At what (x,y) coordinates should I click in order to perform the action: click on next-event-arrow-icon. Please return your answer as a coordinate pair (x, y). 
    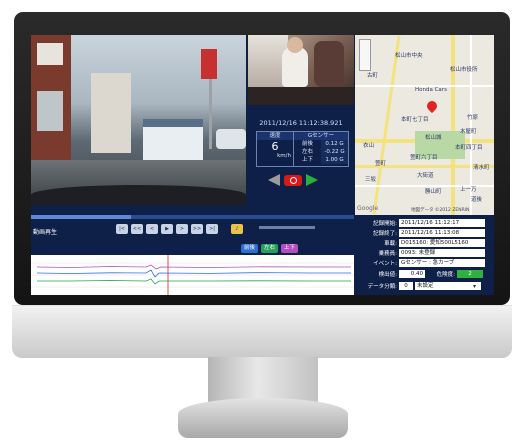
    Looking at the image, I should click on (312, 180).